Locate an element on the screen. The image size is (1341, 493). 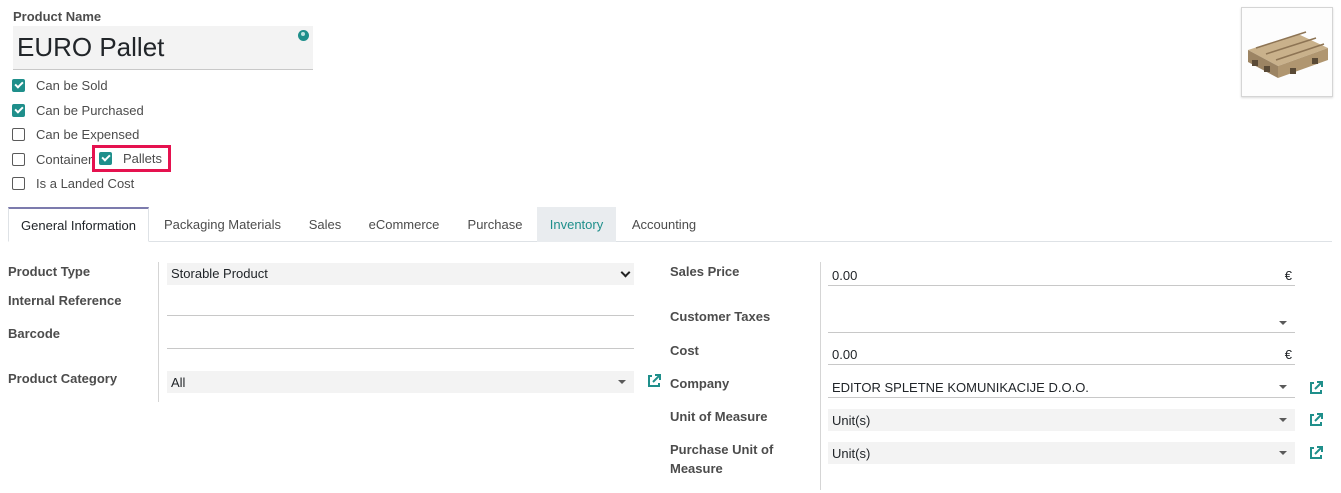
flag-label: Can be Purchased is located at coordinates (90, 110).